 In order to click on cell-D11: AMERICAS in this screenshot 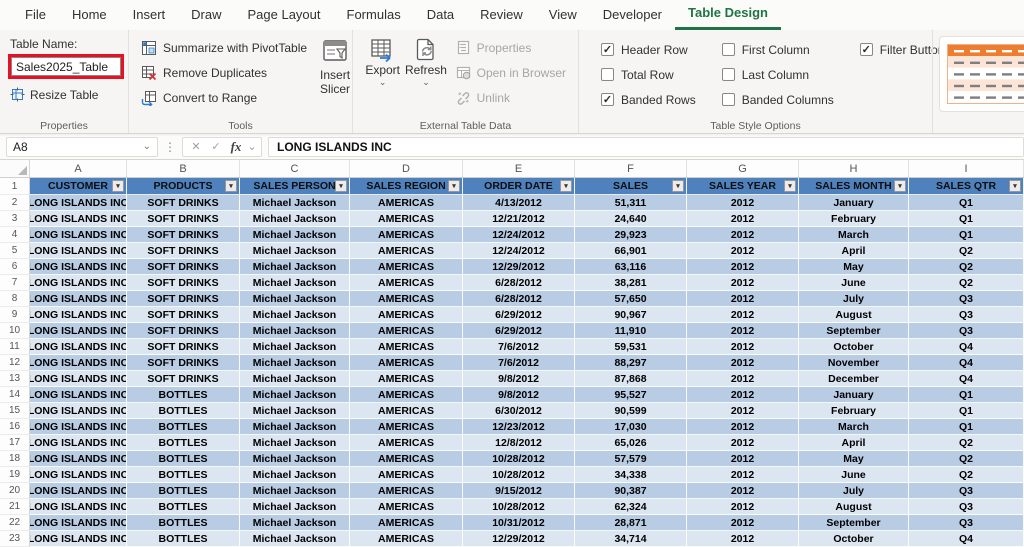, I will do `click(406, 347)`.